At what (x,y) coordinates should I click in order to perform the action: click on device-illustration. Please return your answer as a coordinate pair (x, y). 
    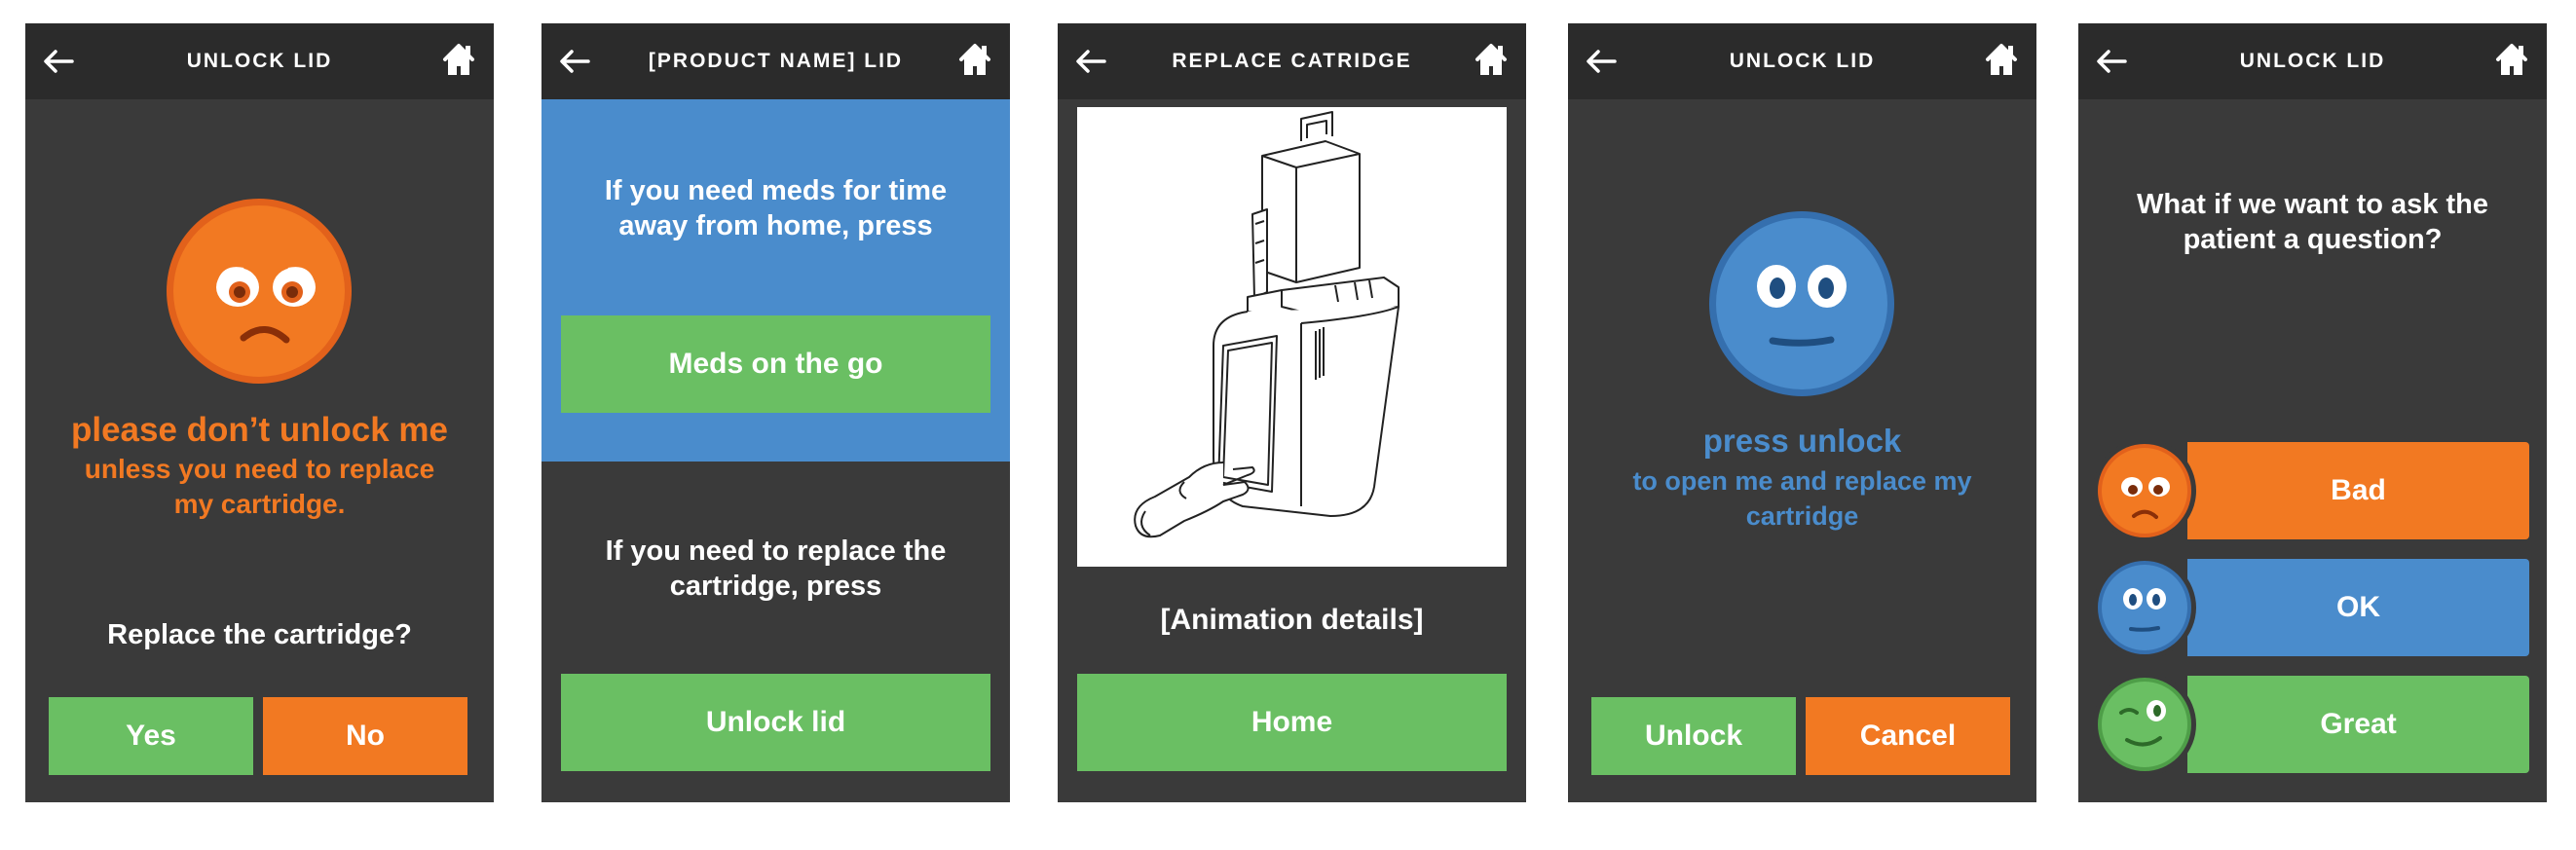
    Looking at the image, I should click on (1267, 324).